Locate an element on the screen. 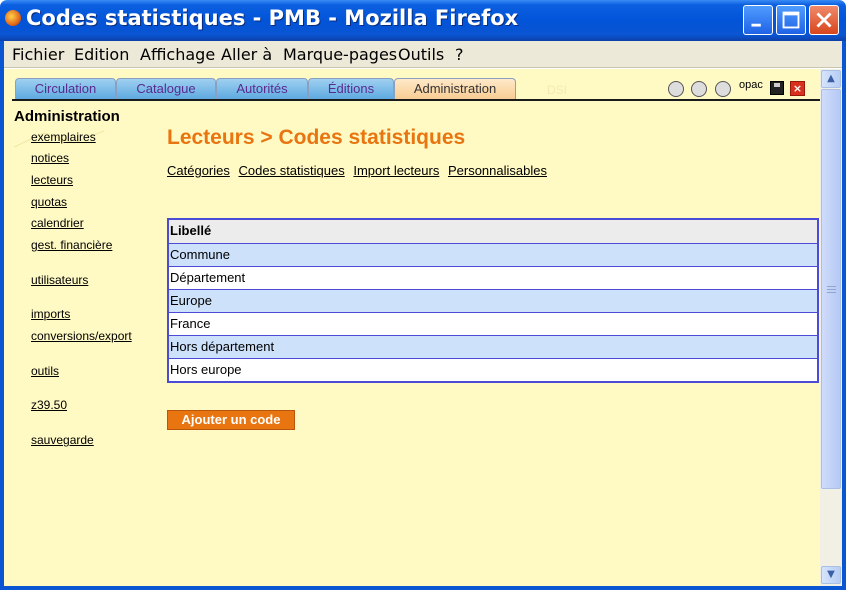 Image resolution: width=846 pixels, height=590 pixels. sublink-codes-statistiques: Codes statistiques is located at coordinates (292, 170).